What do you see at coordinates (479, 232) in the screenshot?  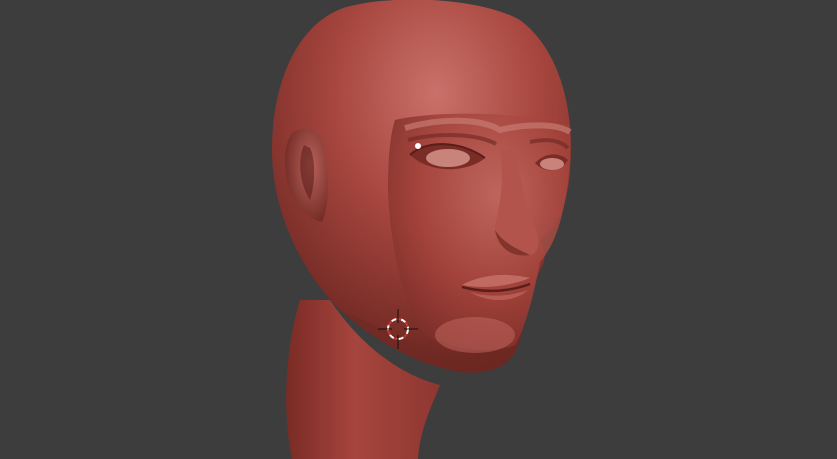 I see `face` at bounding box center [479, 232].